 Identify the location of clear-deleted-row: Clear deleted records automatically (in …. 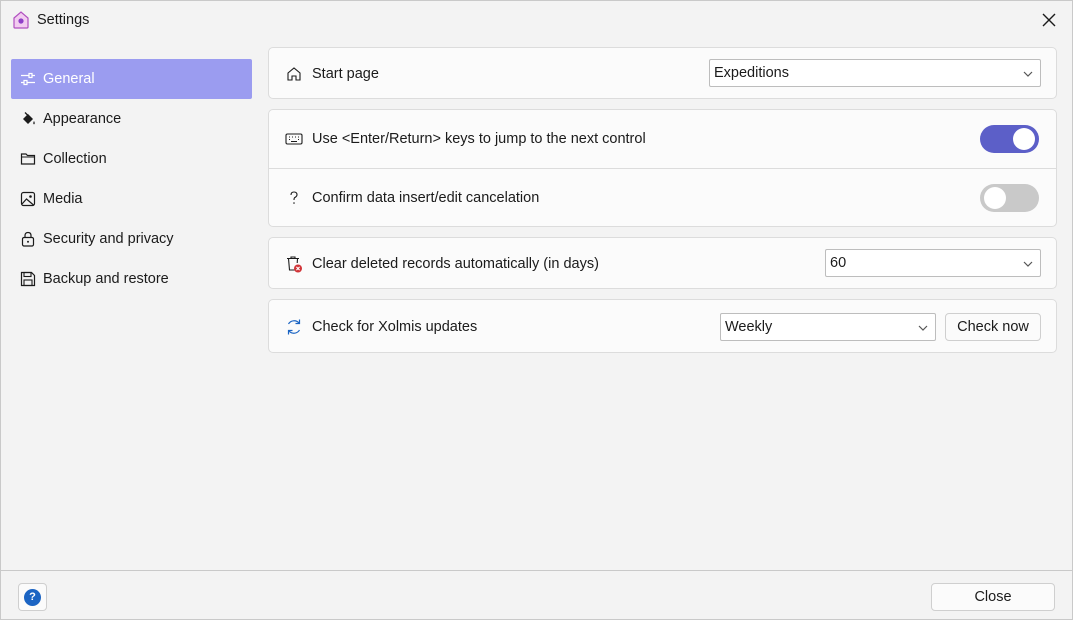
(662, 264).